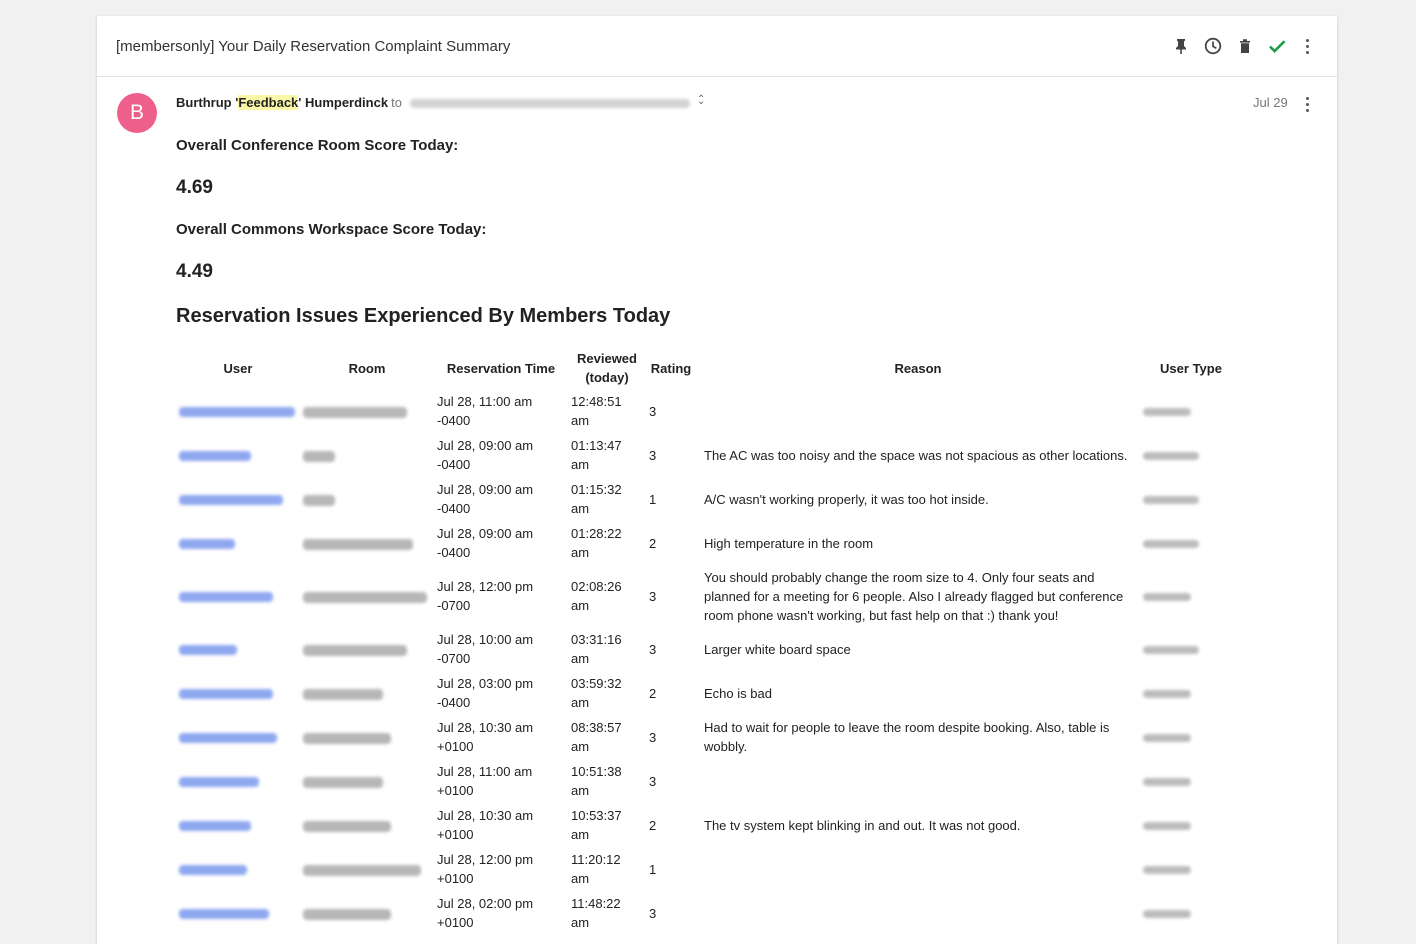 The image size is (1416, 944). I want to click on reviewed-time-cell: 01:15:32 am, so click(596, 499).